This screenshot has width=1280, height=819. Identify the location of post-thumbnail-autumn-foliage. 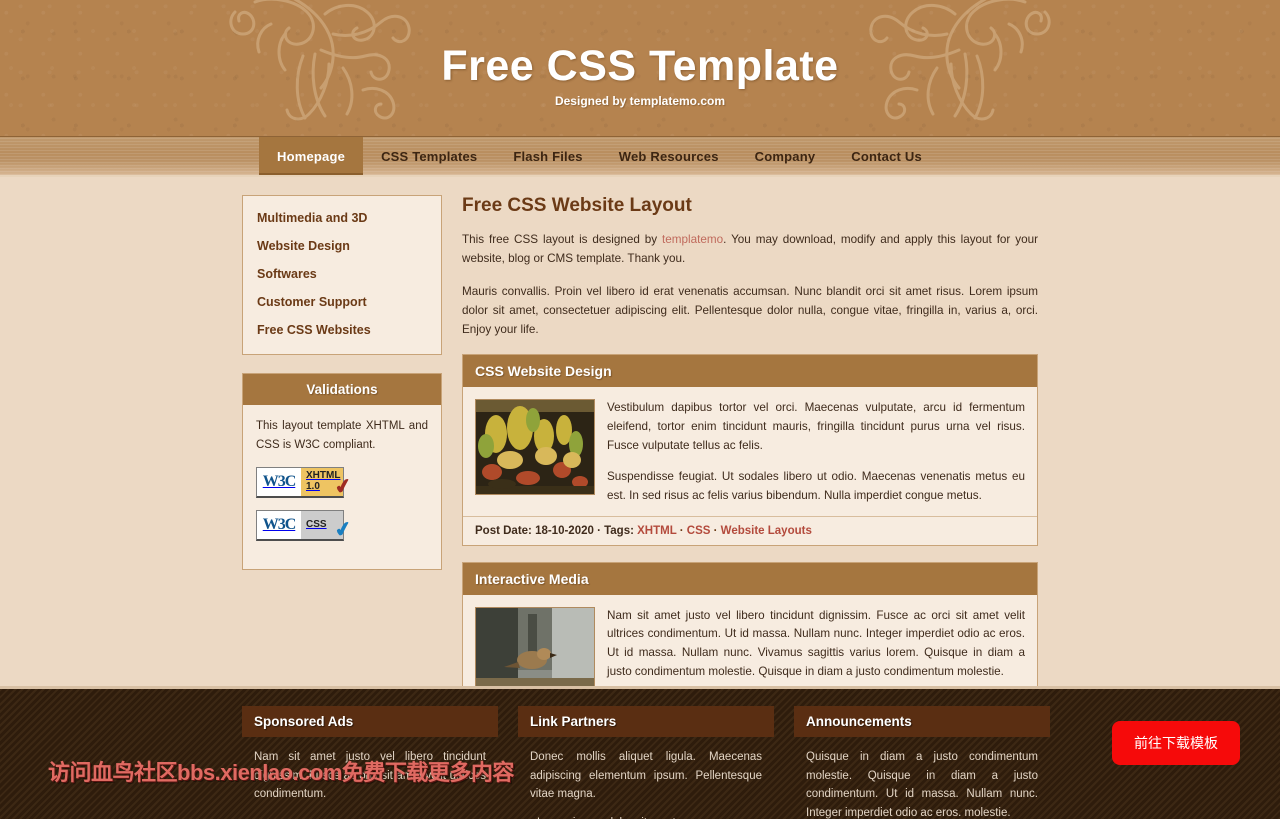
(535, 446).